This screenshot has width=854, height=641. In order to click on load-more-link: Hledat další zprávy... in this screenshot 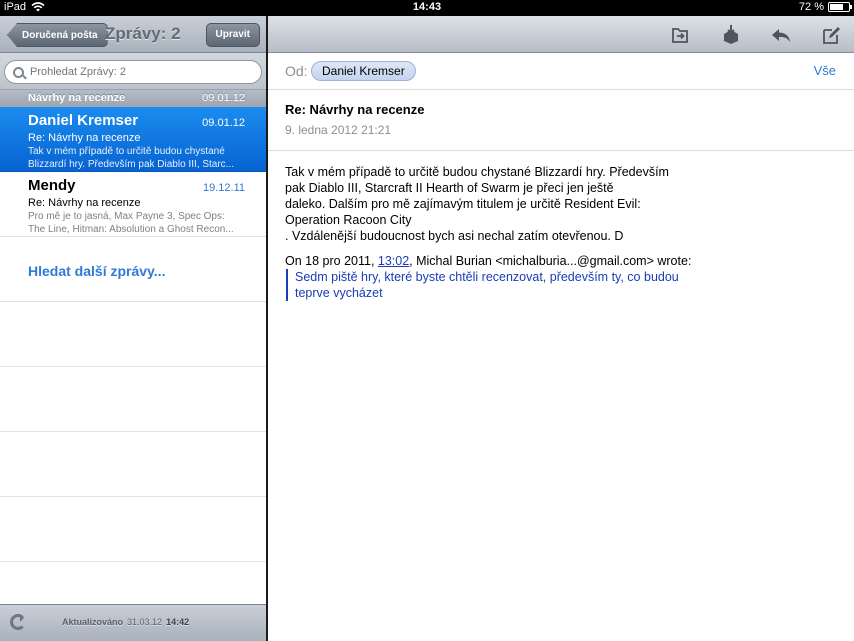, I will do `click(133, 269)`.